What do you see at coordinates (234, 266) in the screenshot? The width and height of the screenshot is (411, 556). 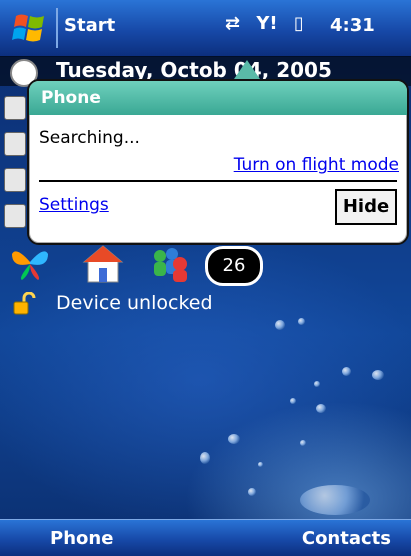 I see `launcher-count-badge: 26` at bounding box center [234, 266].